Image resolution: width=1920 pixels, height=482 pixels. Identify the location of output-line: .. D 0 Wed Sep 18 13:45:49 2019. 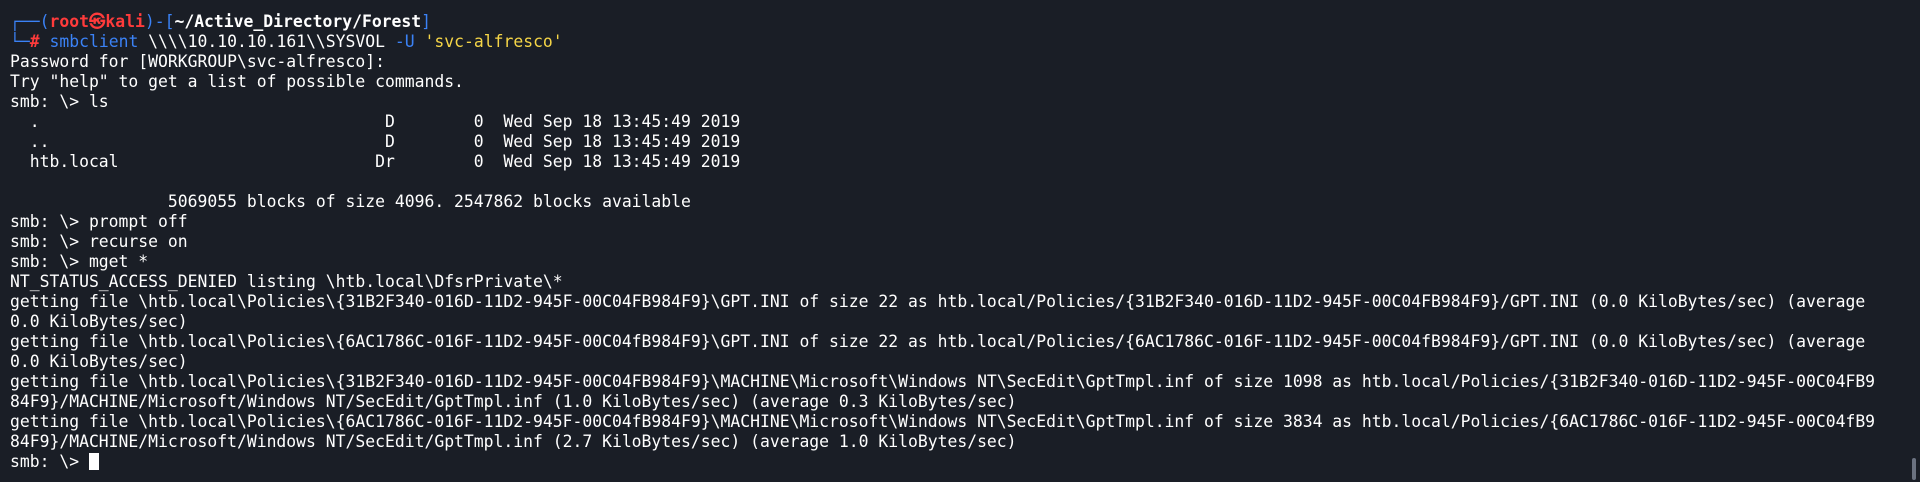
(375, 141).